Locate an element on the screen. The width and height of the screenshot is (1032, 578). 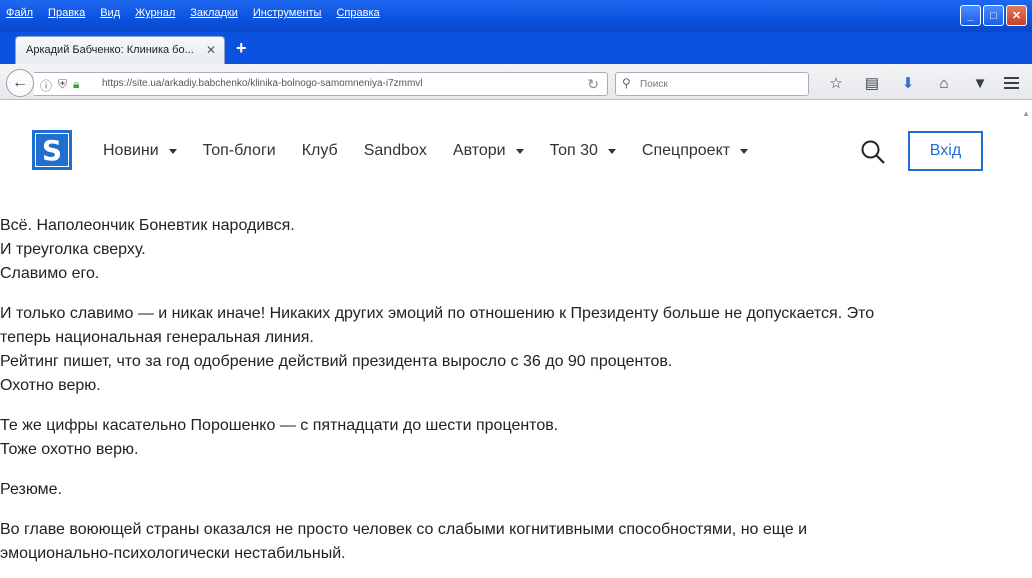
nav-label: Sandbox is located at coordinates (395, 150).